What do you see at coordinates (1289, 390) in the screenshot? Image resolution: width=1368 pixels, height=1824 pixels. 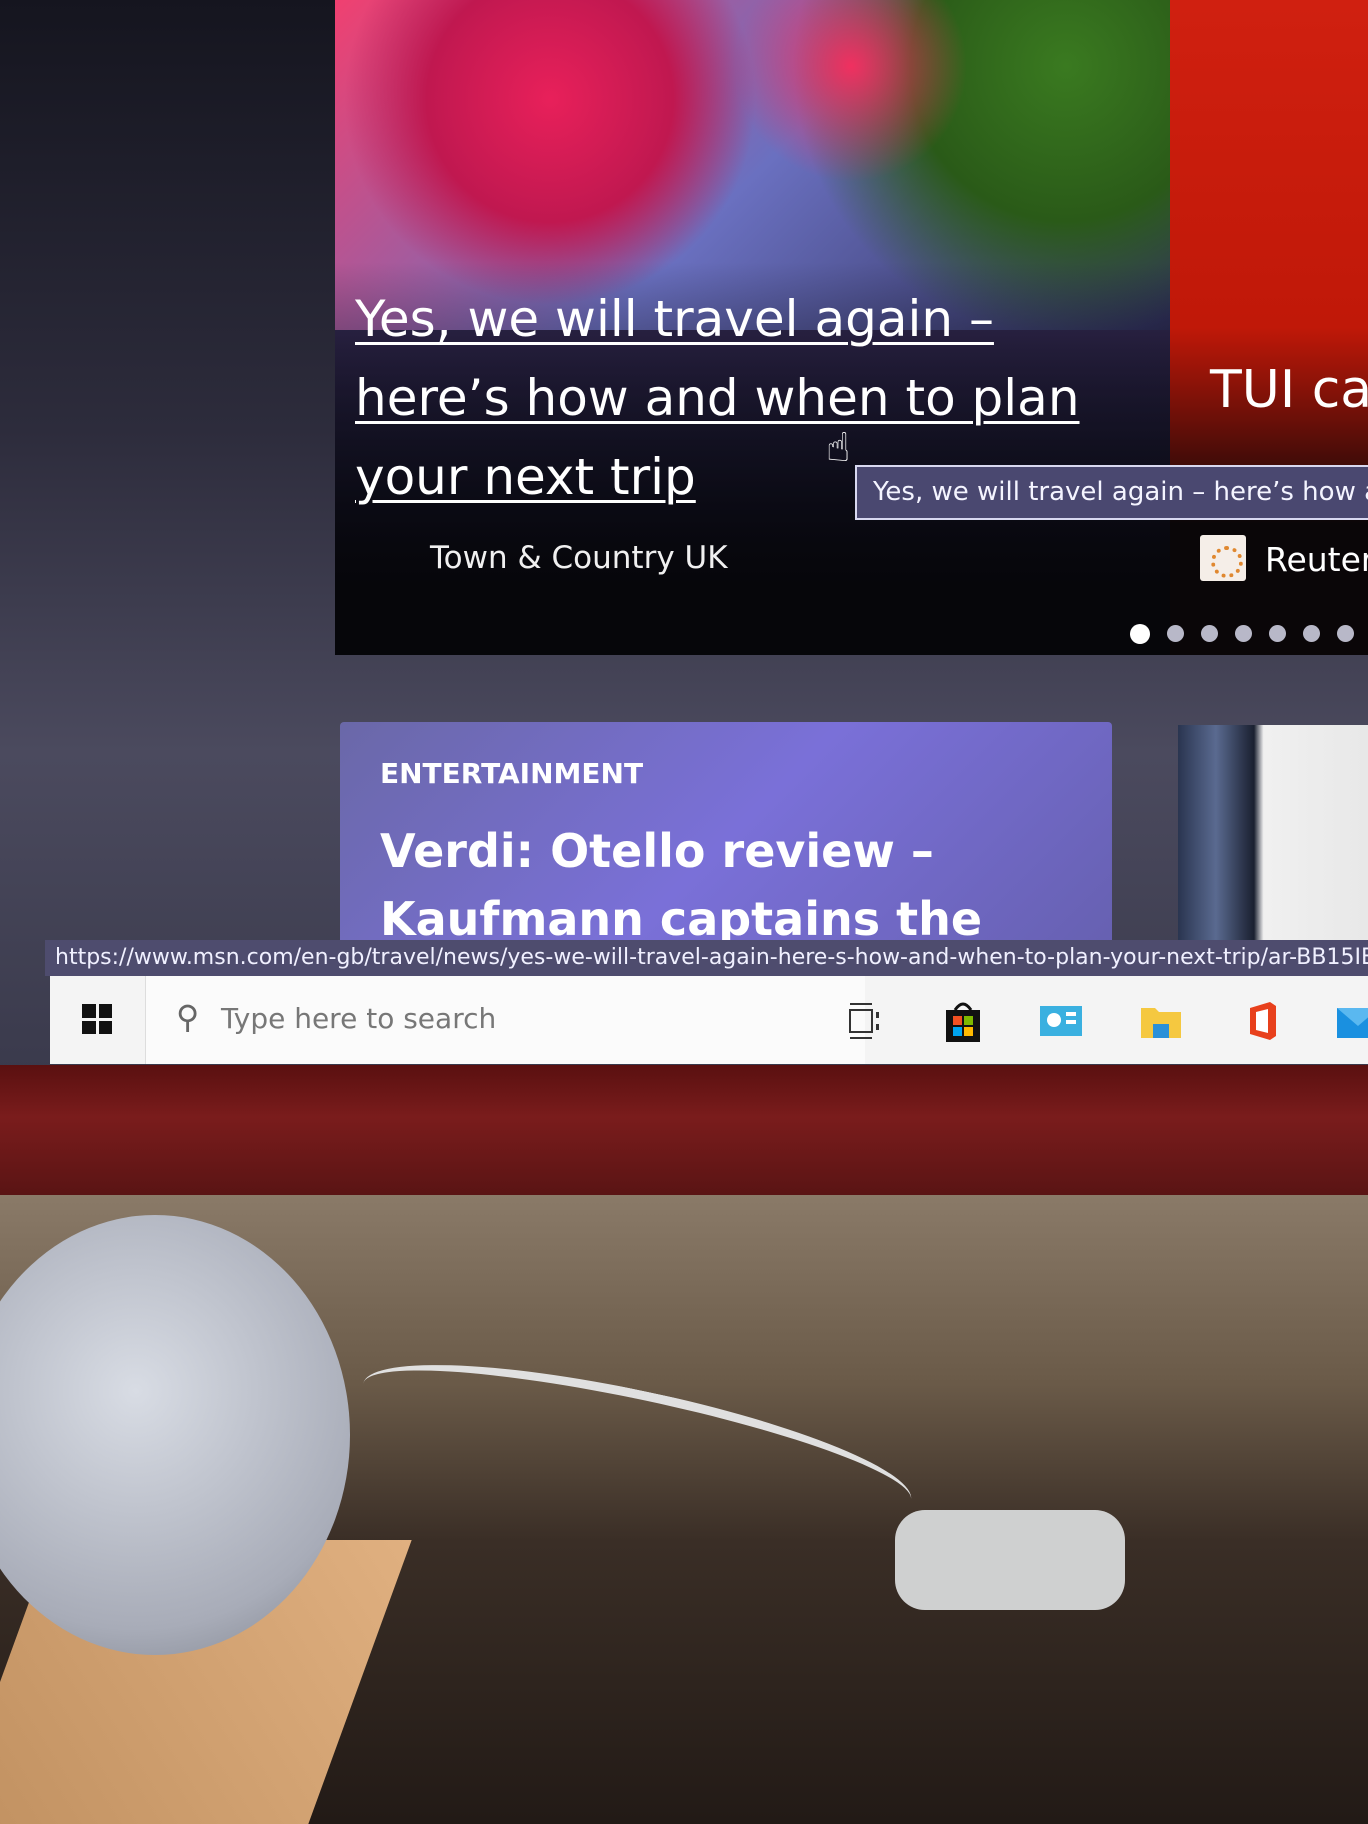 I see `next-card-title: TUI ca` at bounding box center [1289, 390].